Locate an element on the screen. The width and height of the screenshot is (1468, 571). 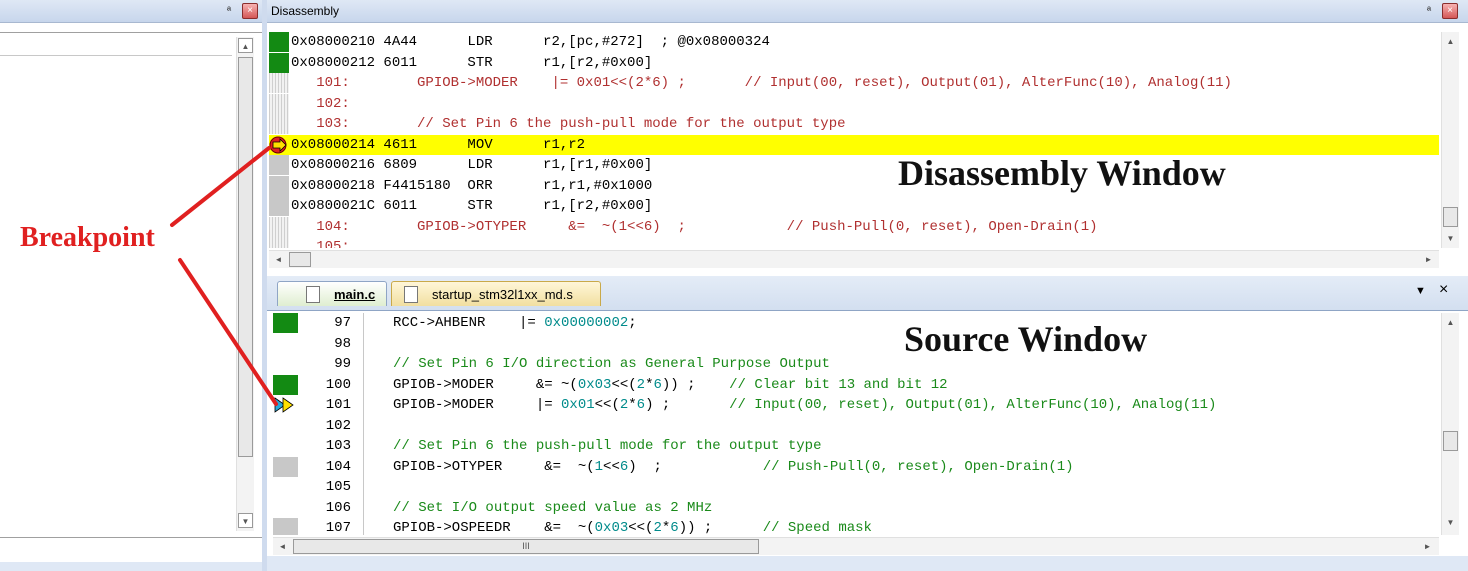
breakpoint-annotation: Breakpoint is located at coordinates (87, 237).